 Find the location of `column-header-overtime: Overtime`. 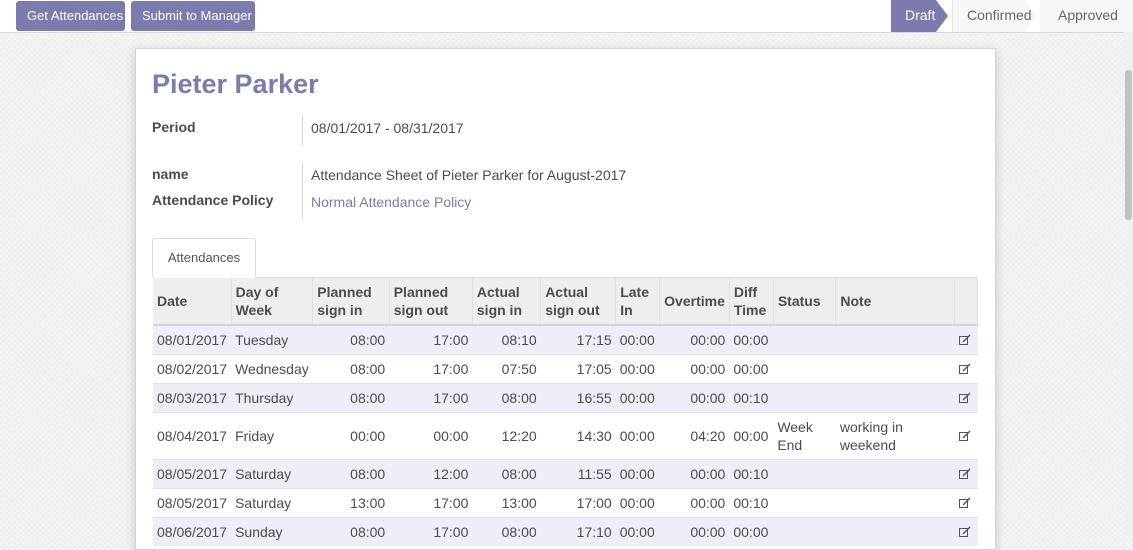

column-header-overtime: Overtime is located at coordinates (694, 302).